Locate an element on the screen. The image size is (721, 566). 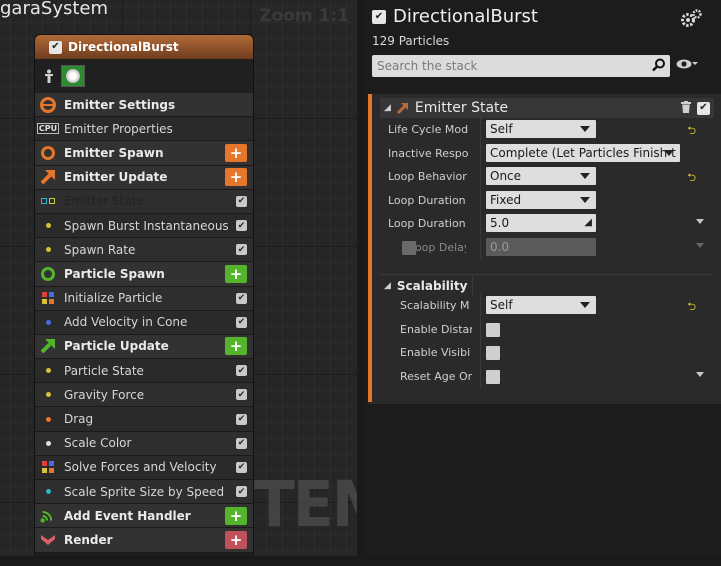
property-label: Loop Duration is located at coordinates (427, 223).